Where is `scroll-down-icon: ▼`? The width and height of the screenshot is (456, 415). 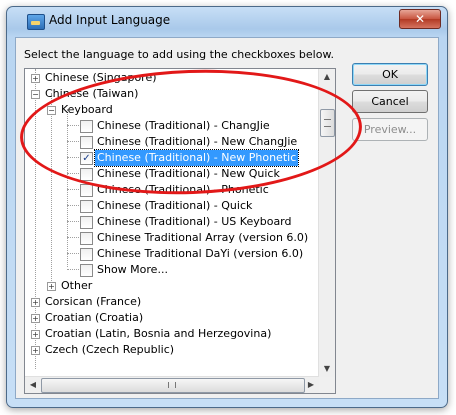 scroll-down-icon: ▼ is located at coordinates (327, 369).